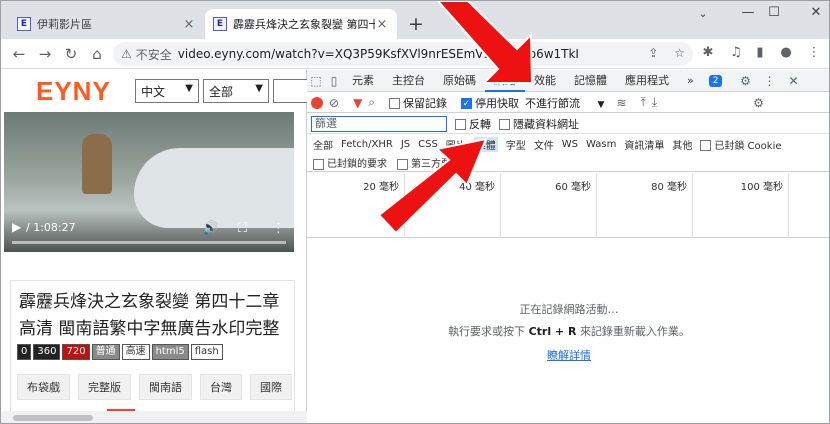 This screenshot has width=830, height=424. What do you see at coordinates (647, 81) in the screenshot?
I see `tab-application: 應用程式` at bounding box center [647, 81].